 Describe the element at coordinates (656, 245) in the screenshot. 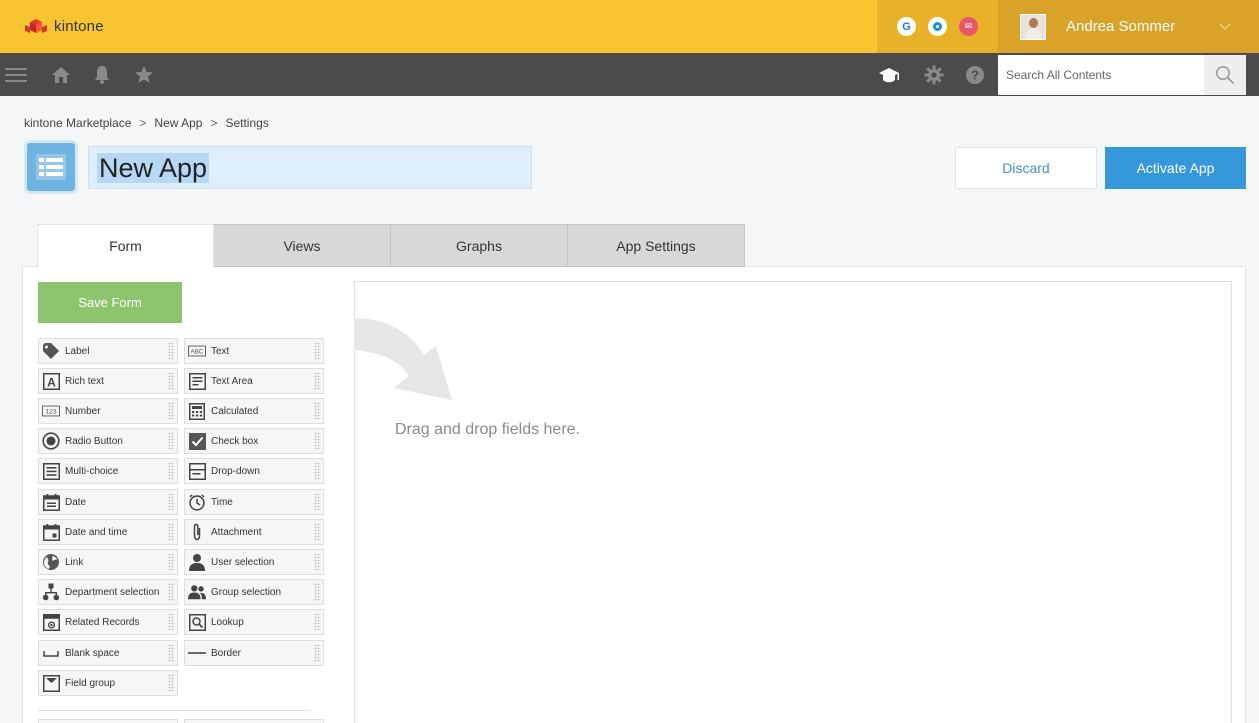

I see `tab-app-settings: App Settings` at that location.